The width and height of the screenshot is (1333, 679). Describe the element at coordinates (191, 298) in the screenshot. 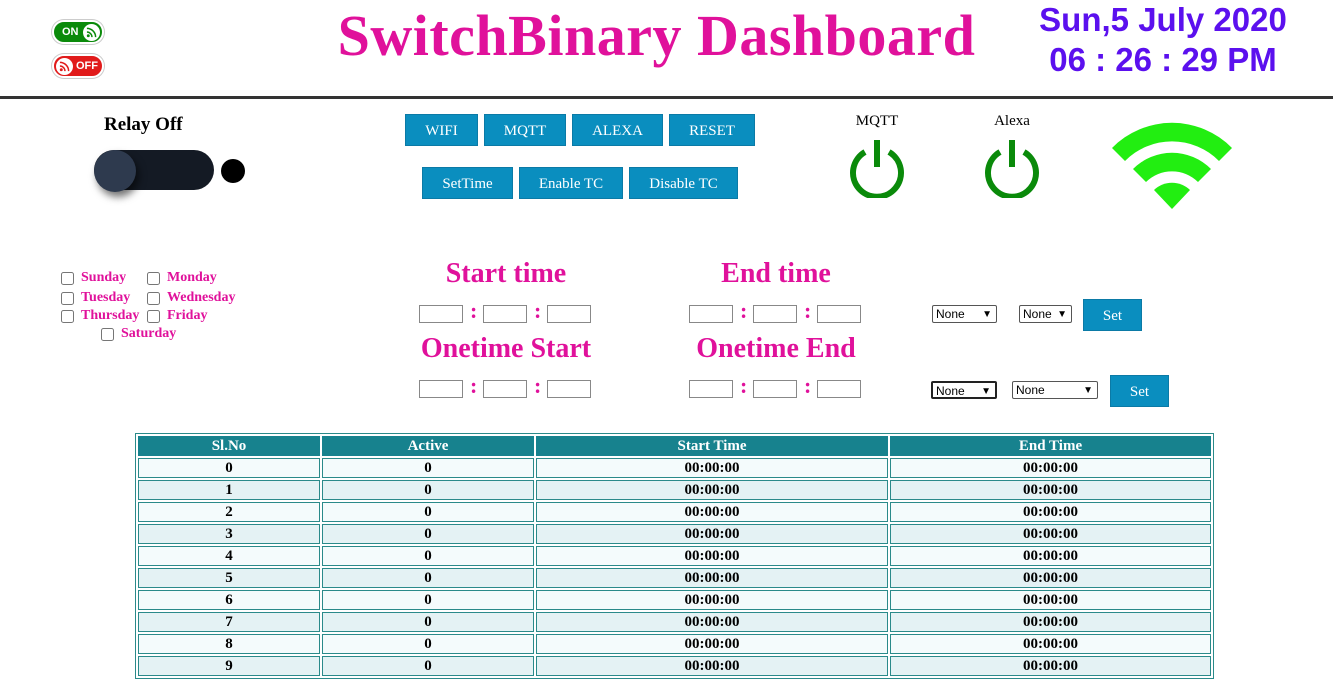

I see `day-wednesday: Wednesday` at that location.